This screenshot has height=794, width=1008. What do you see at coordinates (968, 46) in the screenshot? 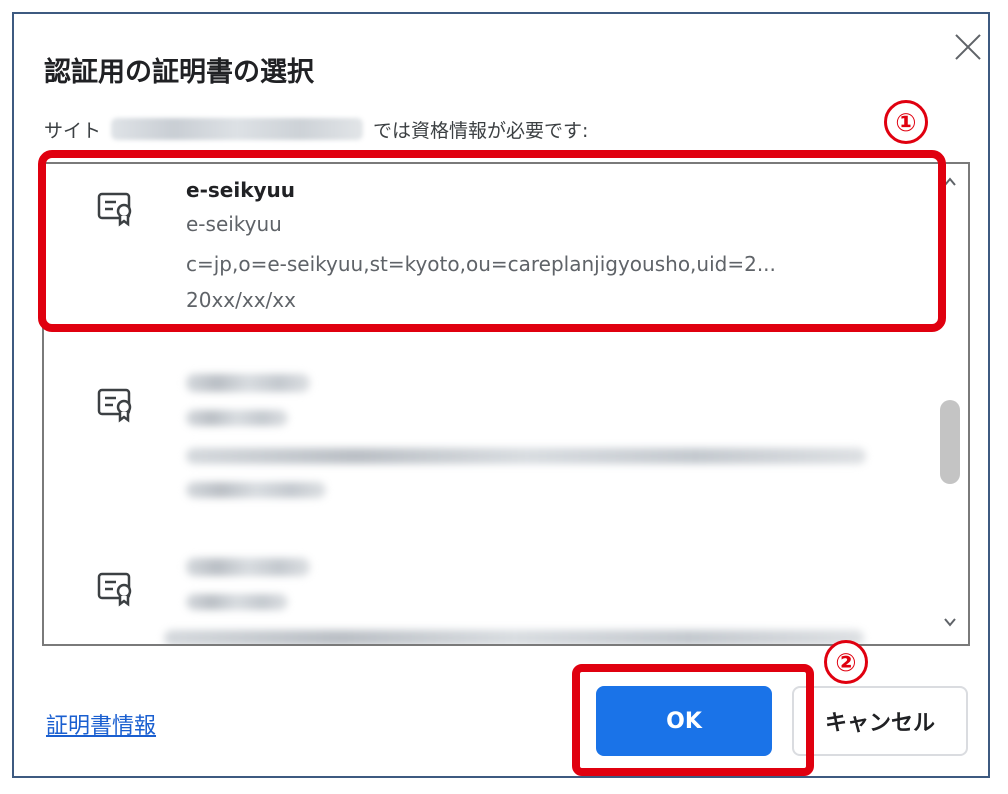
I see `close-icon` at bounding box center [968, 46].